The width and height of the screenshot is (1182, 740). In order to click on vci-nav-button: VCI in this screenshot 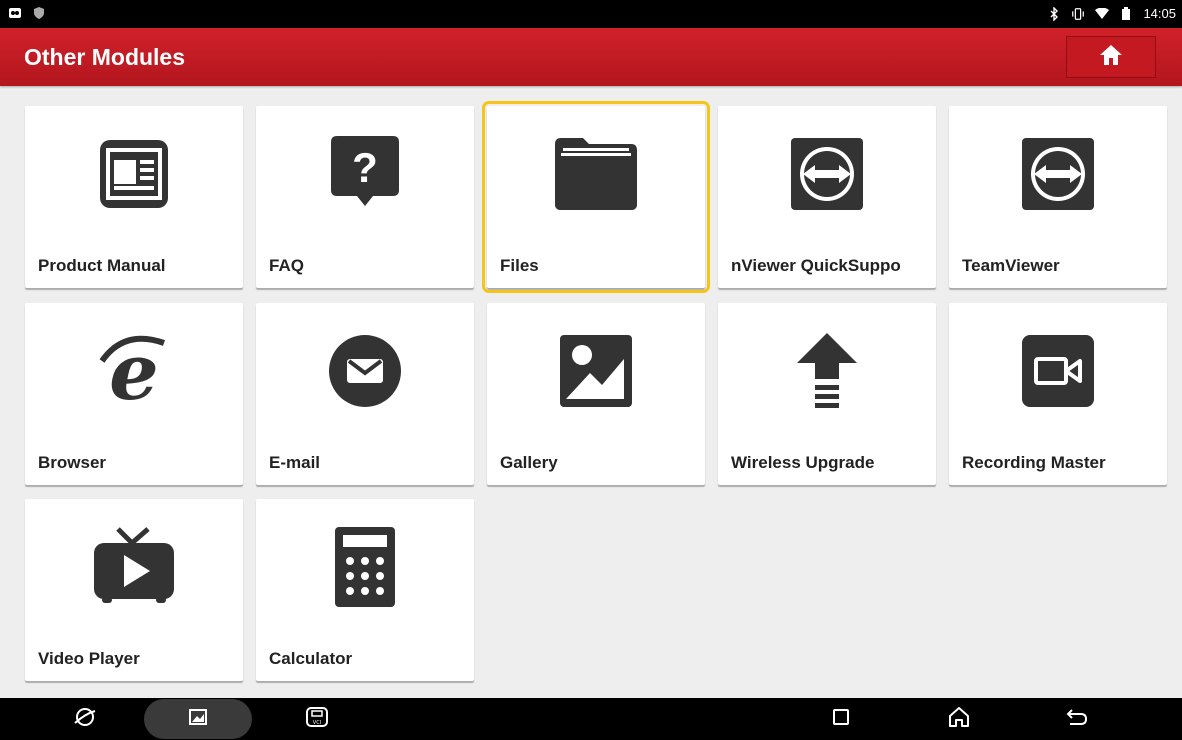, I will do `click(317, 719)`.